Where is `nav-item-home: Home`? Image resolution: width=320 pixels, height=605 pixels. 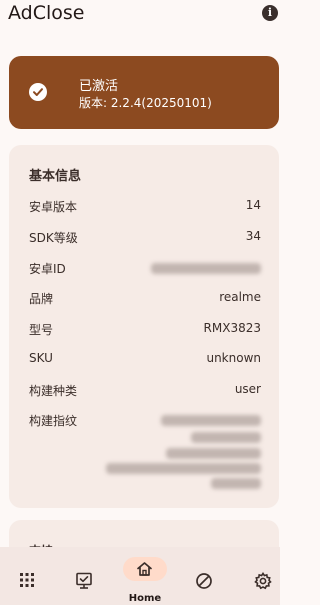 nav-item-home: Home is located at coordinates (145, 576).